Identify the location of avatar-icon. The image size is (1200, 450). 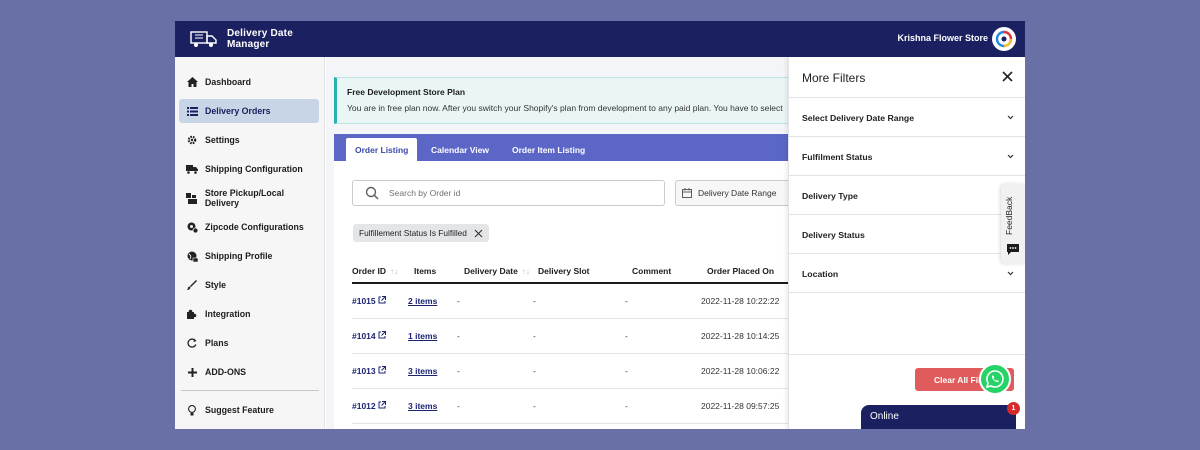
(1004, 39).